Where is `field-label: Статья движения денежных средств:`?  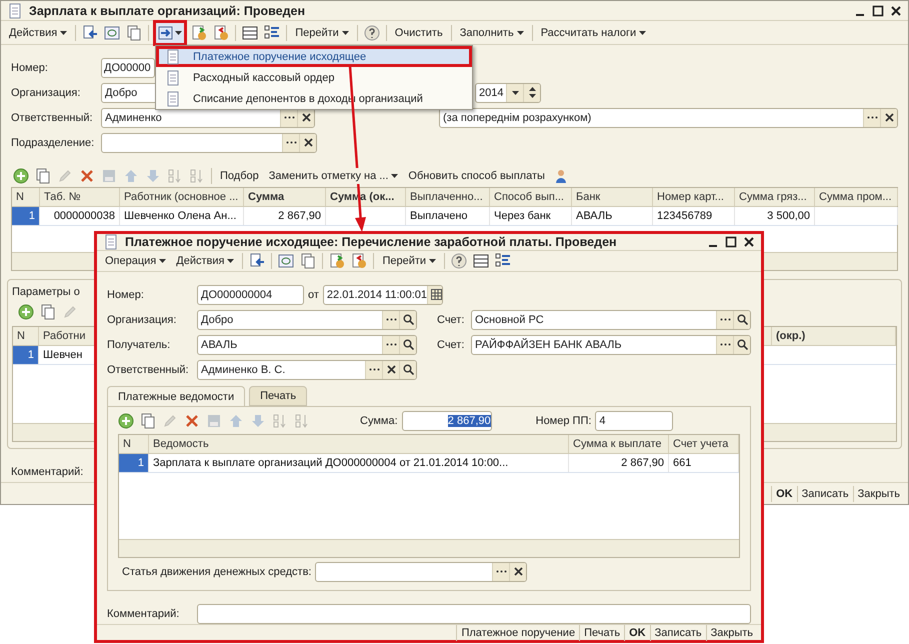 field-label: Статья движения денежных средств: is located at coordinates (217, 572).